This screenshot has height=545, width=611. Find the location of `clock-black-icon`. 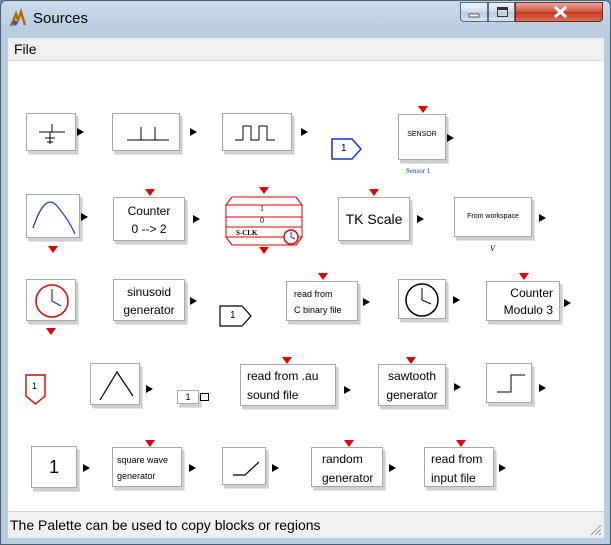

clock-black-icon is located at coordinates (422, 300).